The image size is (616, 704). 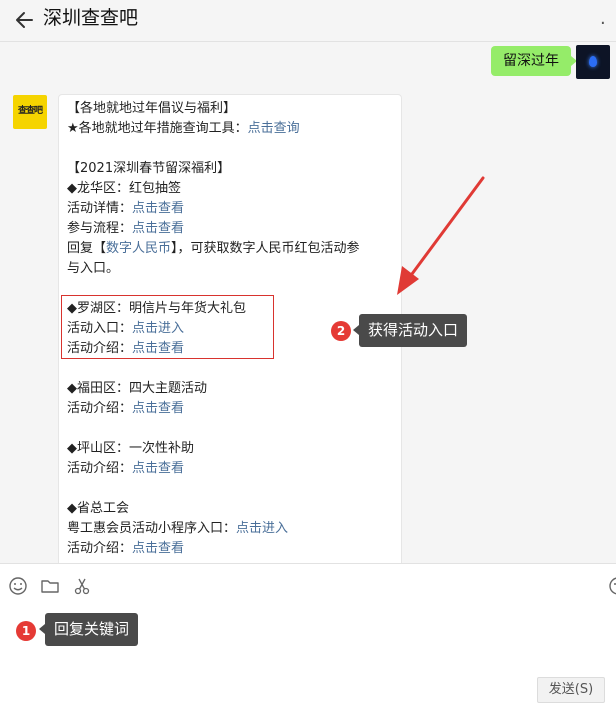 I want to click on step-1-label: 回复关键词, so click(x=88, y=629).